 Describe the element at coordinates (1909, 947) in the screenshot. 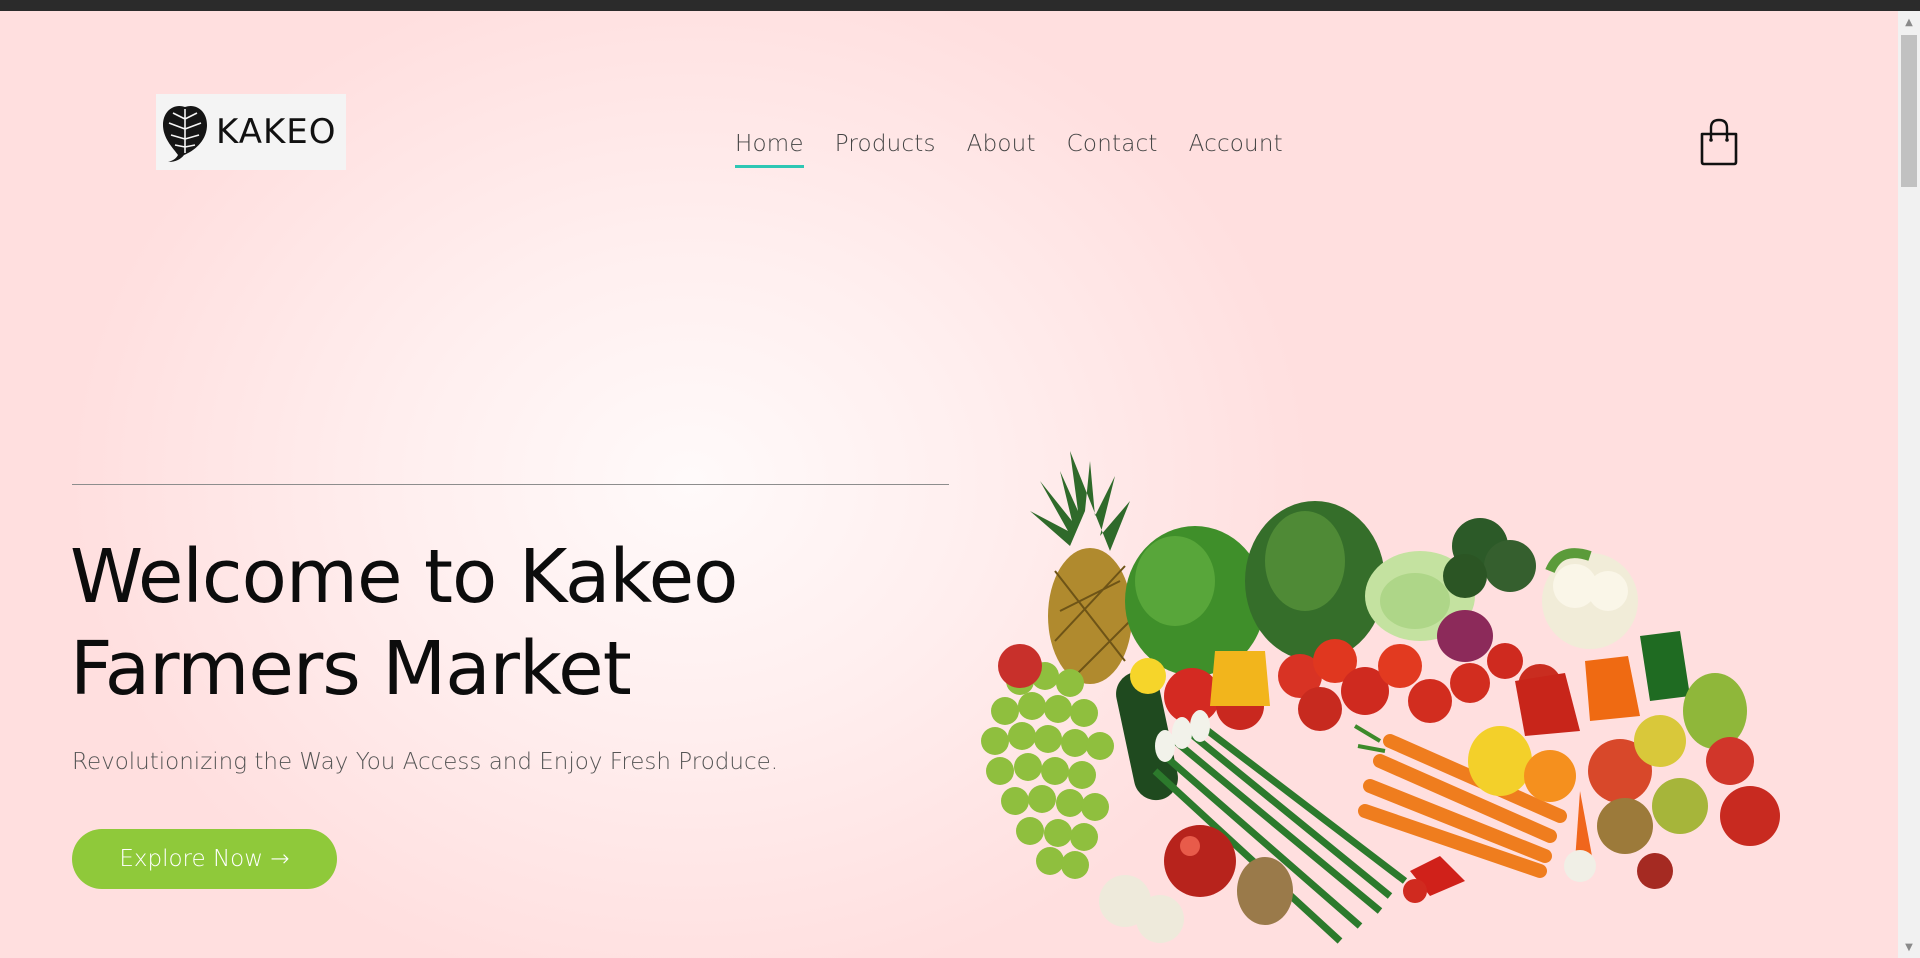

I see `scroll-down-arrow-icon: ▼` at that location.